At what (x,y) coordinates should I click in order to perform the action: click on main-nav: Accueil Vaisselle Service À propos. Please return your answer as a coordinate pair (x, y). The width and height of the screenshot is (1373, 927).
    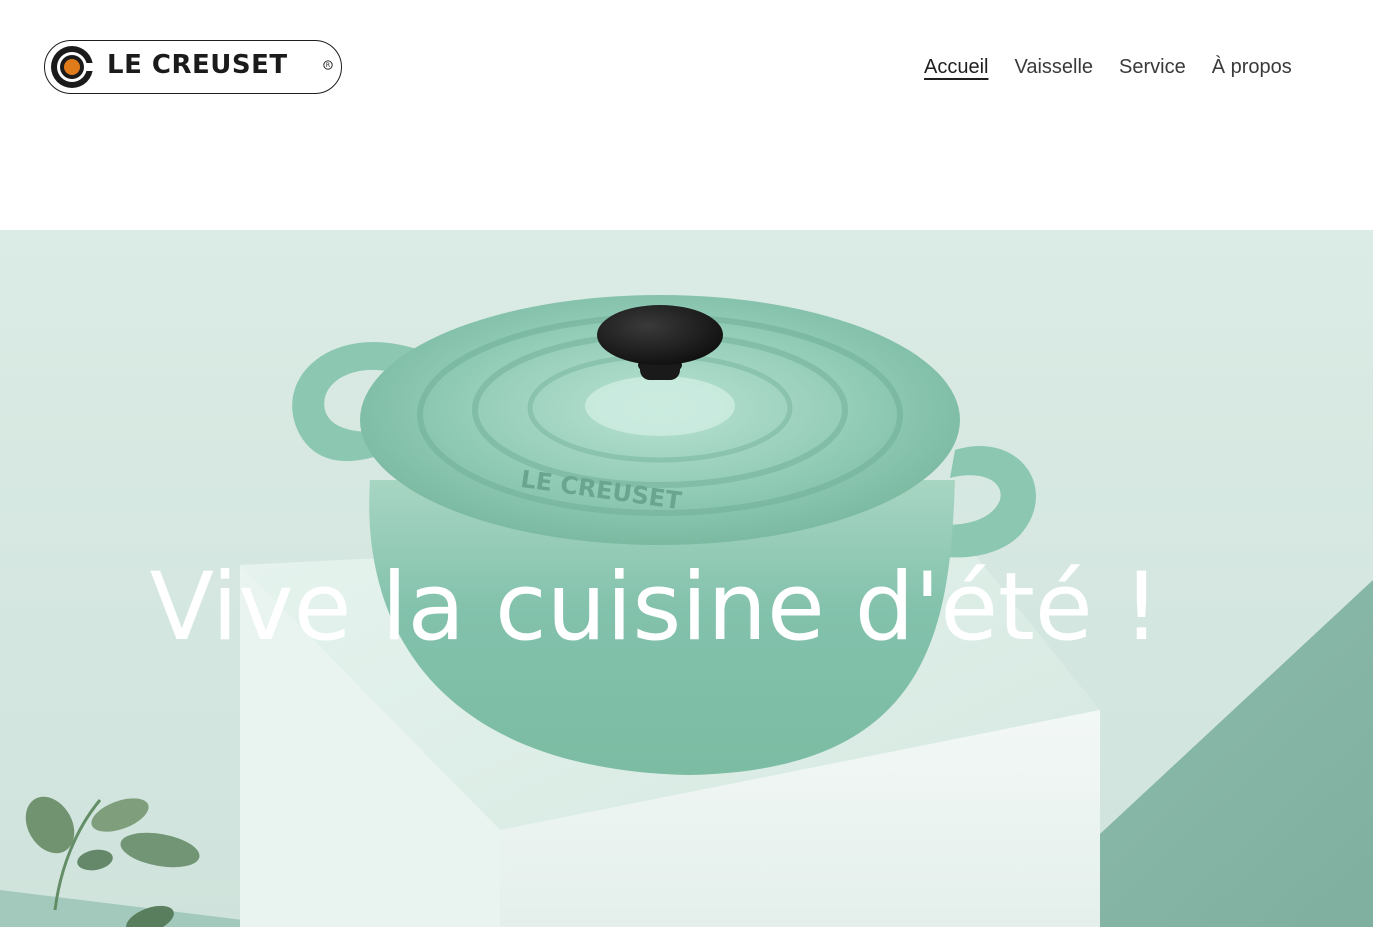
    Looking at the image, I should click on (1108, 67).